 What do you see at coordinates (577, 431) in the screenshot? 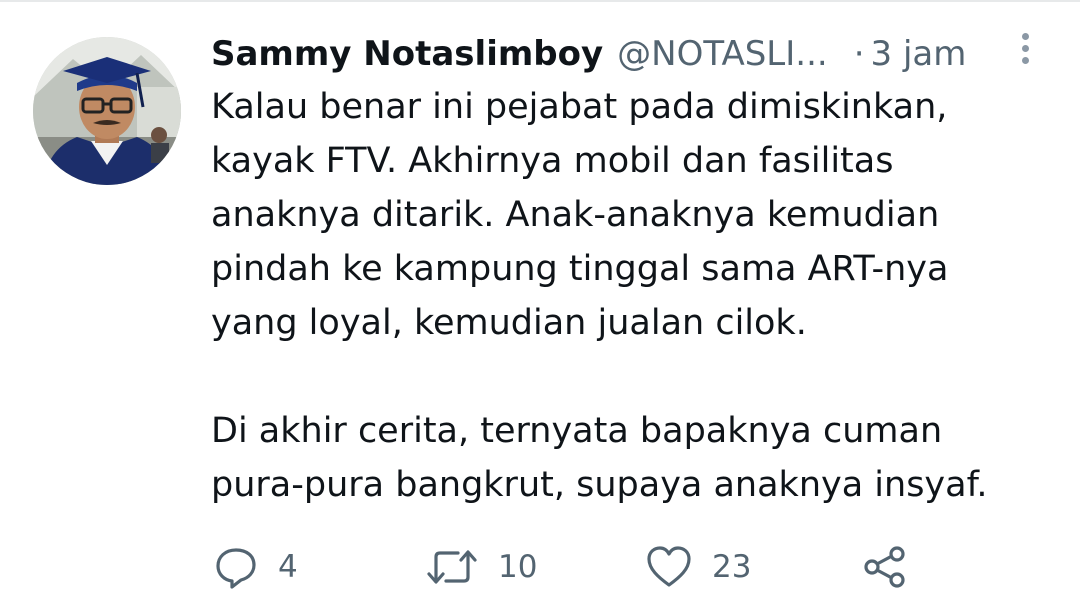
I see `tweet-text-line: Di akhir cerita, ternyata bapaknya cuman` at bounding box center [577, 431].